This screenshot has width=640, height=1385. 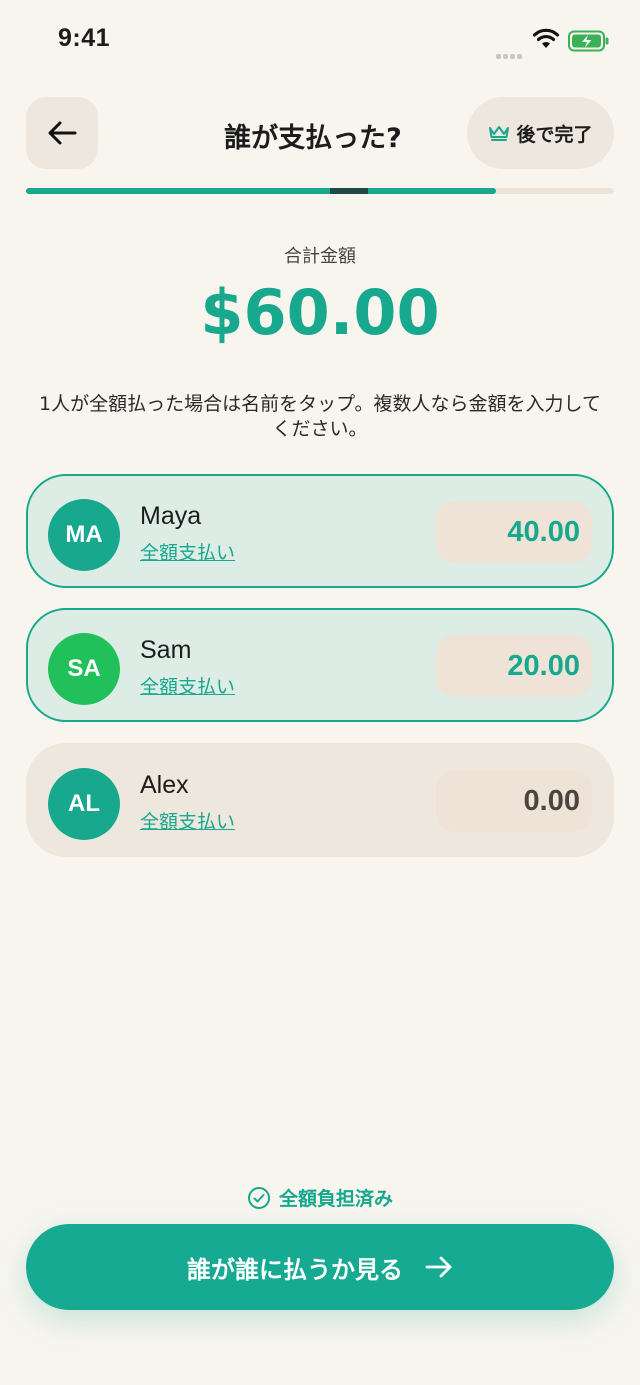 What do you see at coordinates (166, 650) in the screenshot?
I see `payer-name: Sam` at bounding box center [166, 650].